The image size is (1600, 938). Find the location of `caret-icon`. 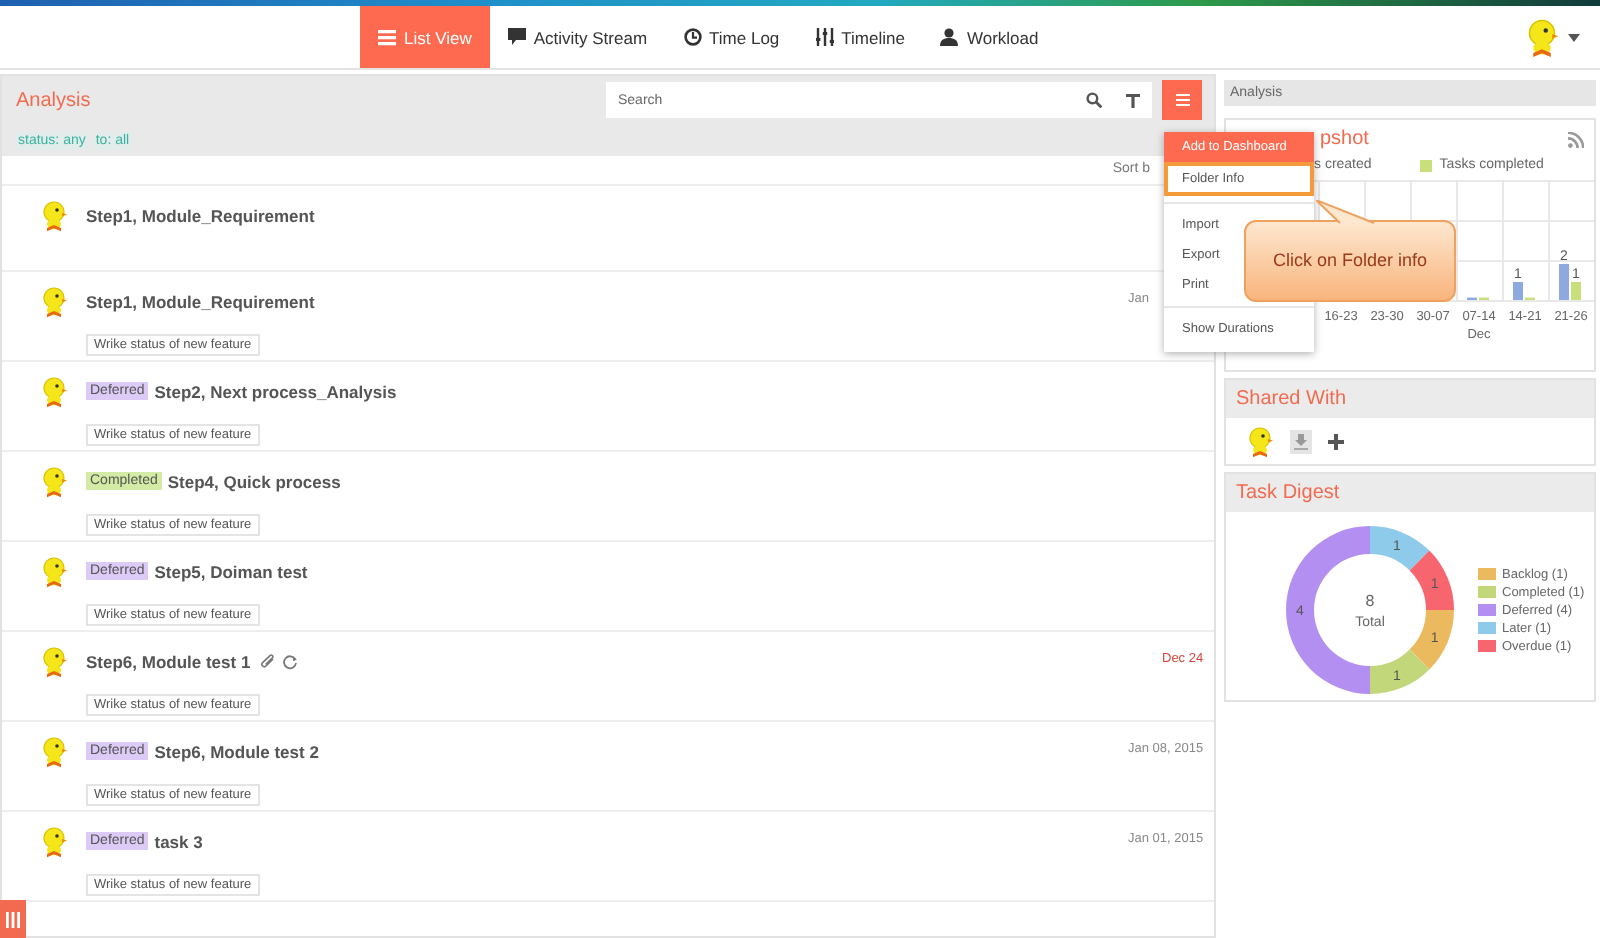

caret-icon is located at coordinates (1574, 37).